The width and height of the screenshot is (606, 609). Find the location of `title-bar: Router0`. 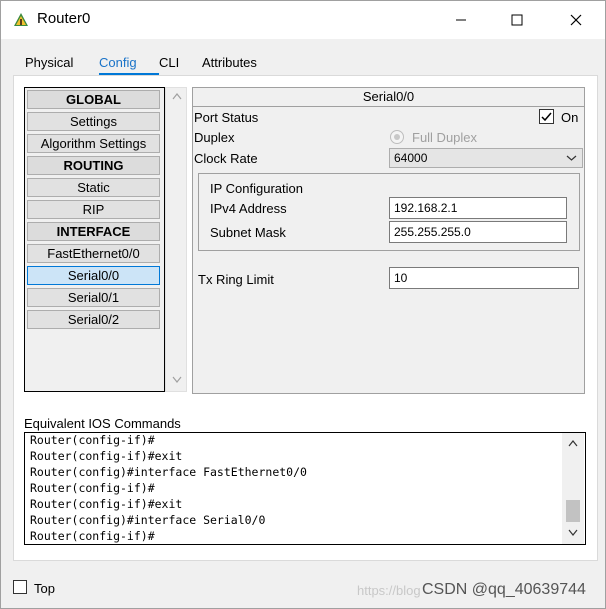

title-bar: Router0 is located at coordinates (303, 20).